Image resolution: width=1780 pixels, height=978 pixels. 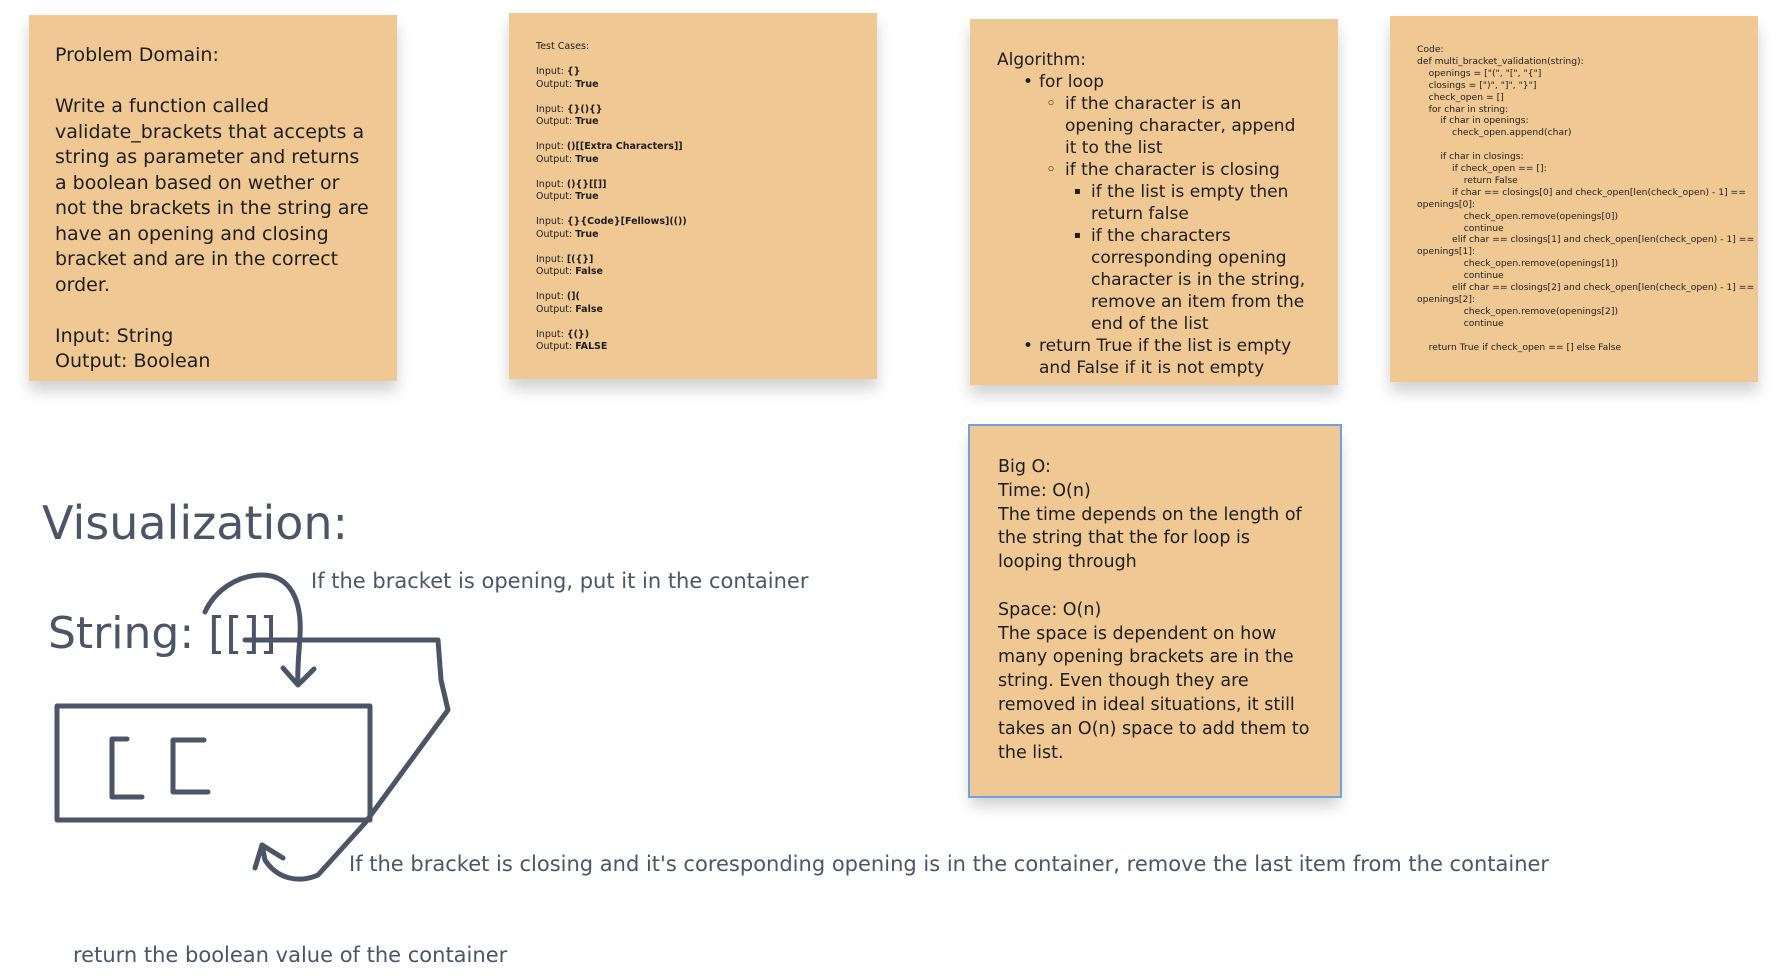 What do you see at coordinates (563, 46) in the screenshot?
I see `test-cases-title: Test Cases:` at bounding box center [563, 46].